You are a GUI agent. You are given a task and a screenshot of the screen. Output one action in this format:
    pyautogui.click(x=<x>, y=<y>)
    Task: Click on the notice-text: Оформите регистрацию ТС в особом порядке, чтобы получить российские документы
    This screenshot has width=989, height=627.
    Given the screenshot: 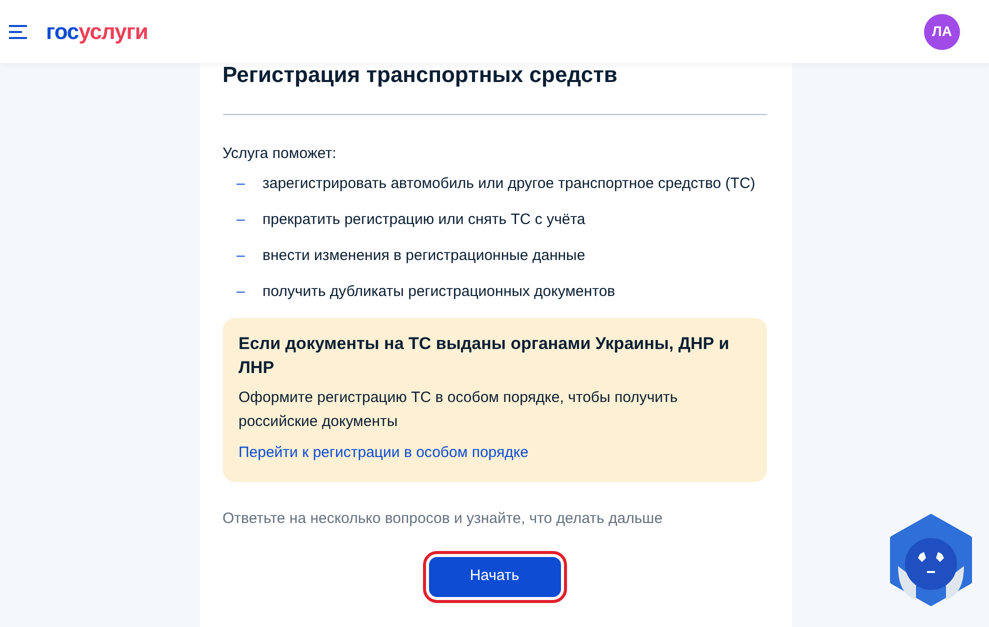 What is the action you would take?
    pyautogui.click(x=458, y=410)
    